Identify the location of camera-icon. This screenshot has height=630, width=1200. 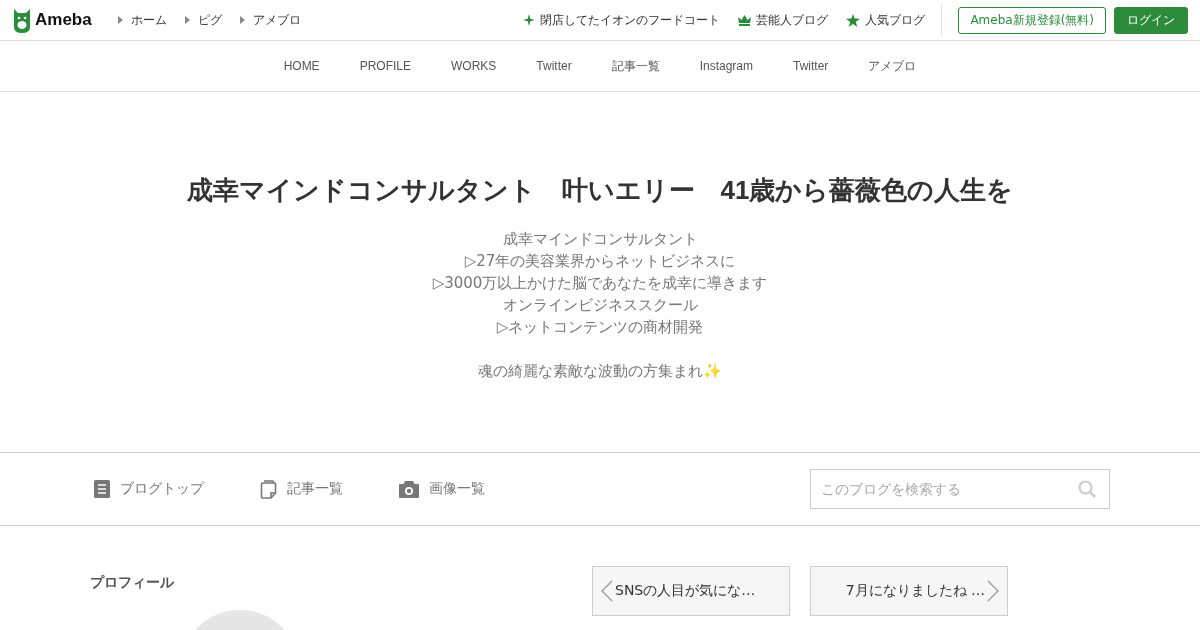
(409, 489).